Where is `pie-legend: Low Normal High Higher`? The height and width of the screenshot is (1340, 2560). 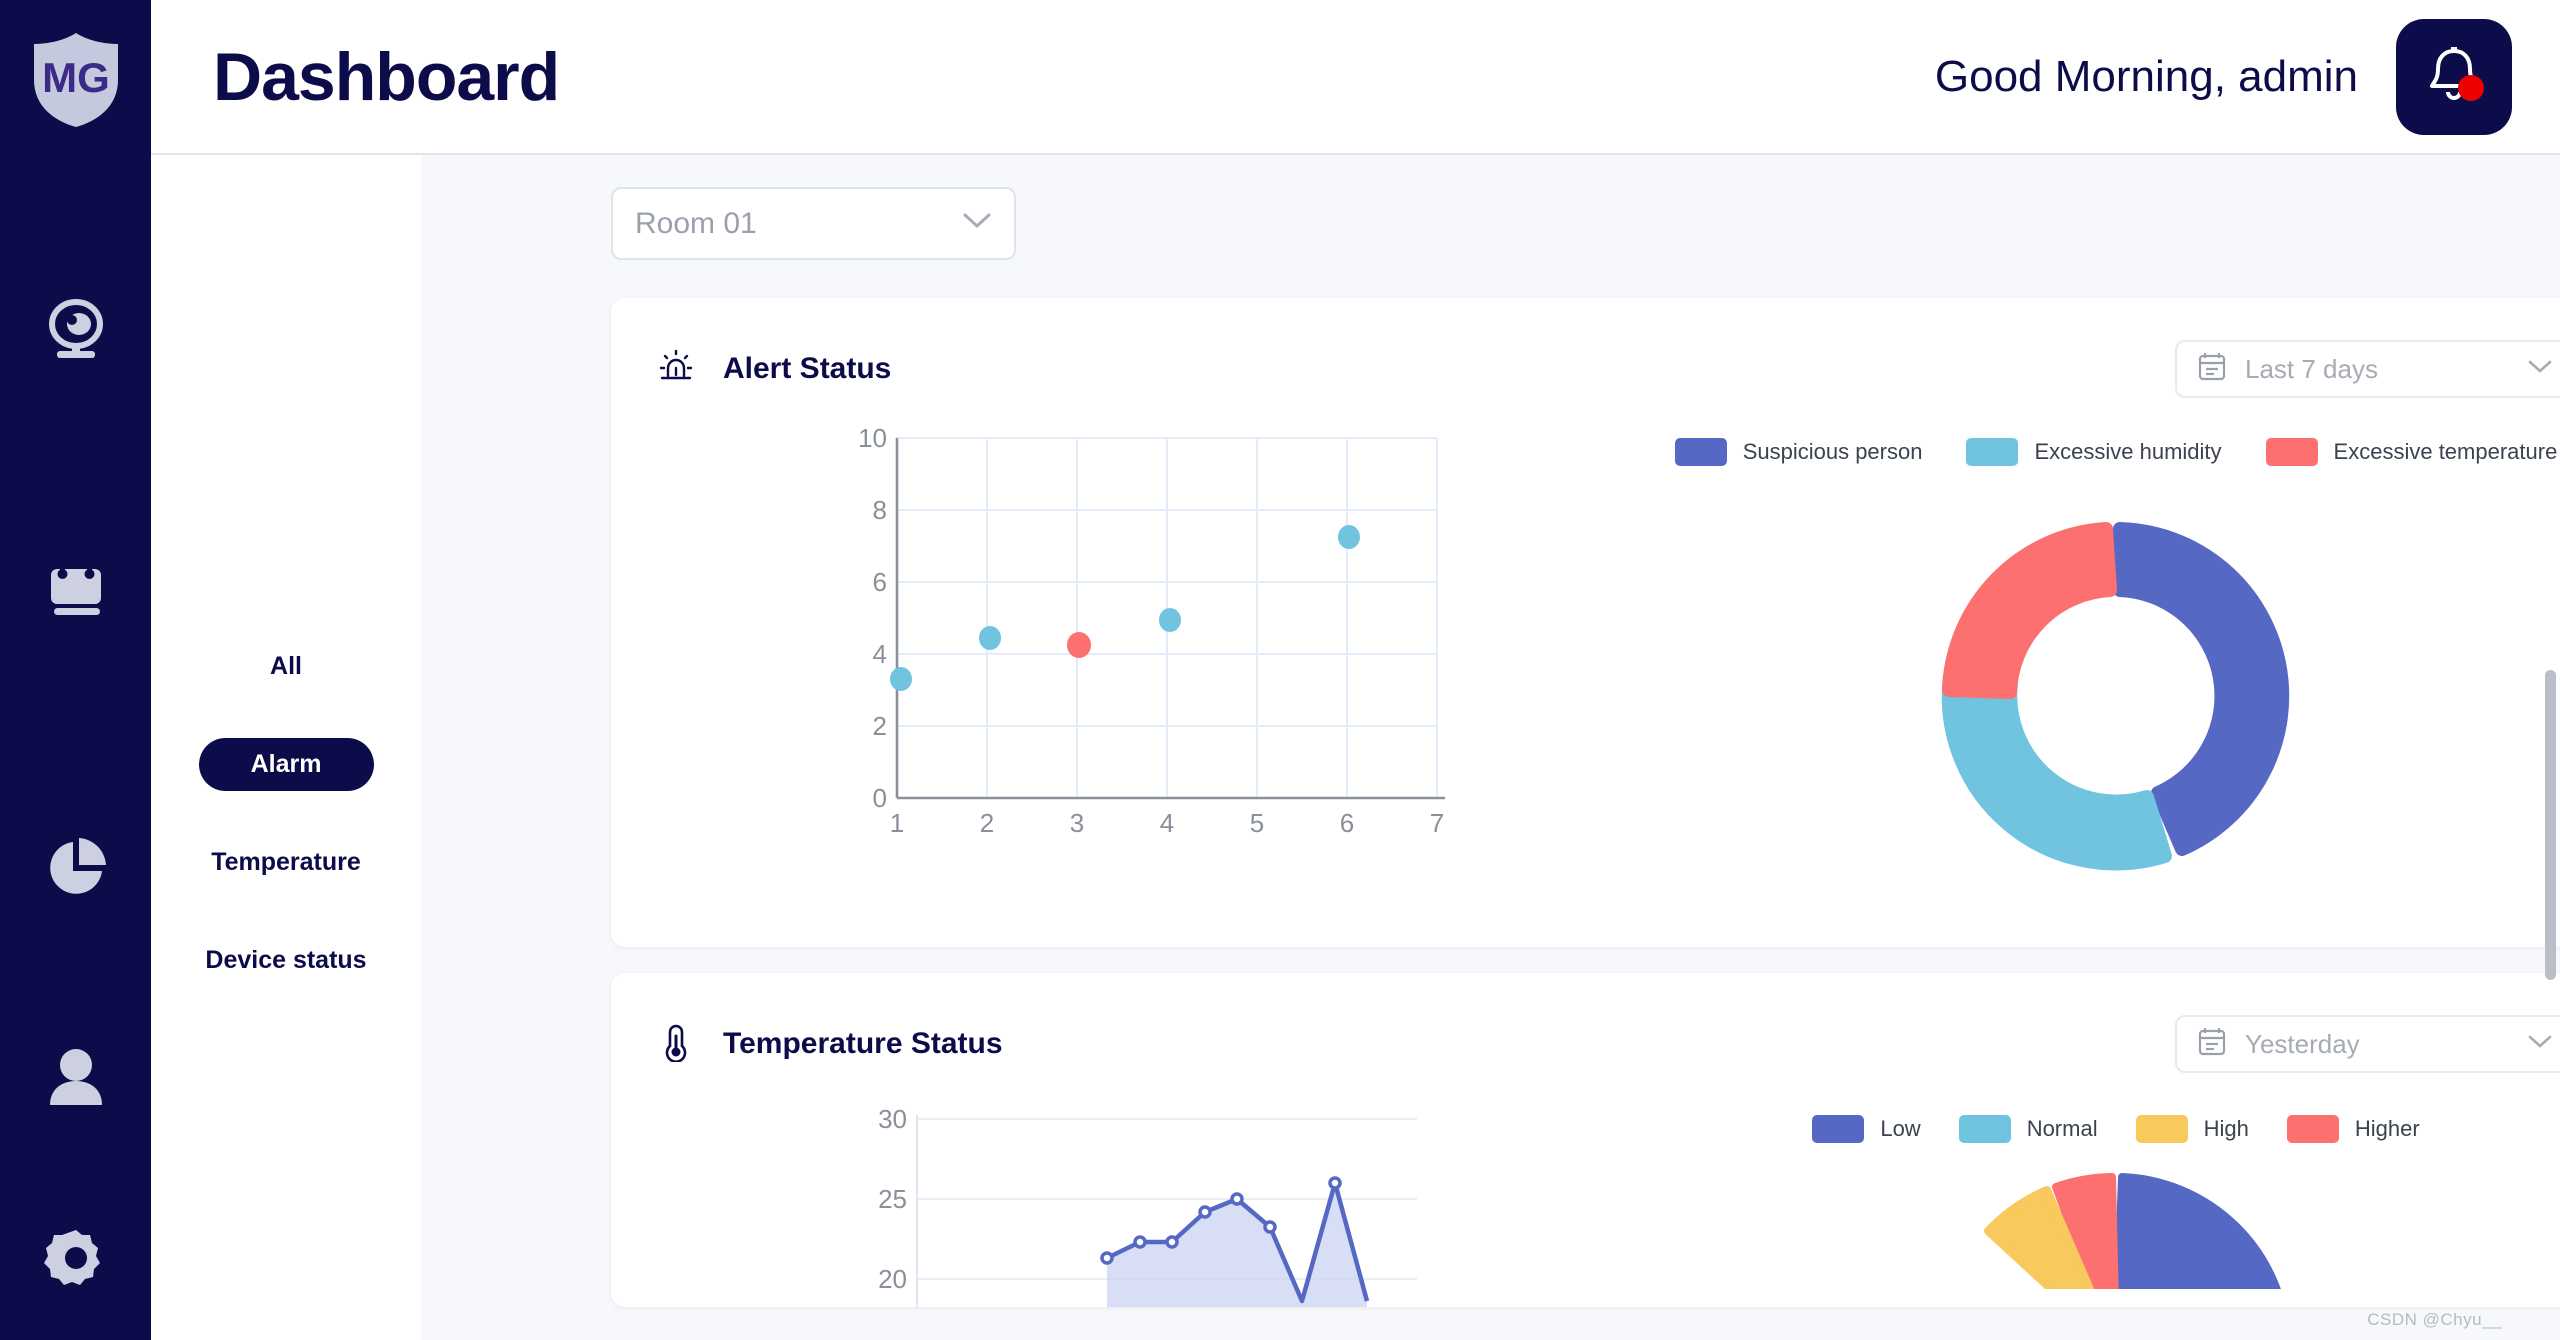 pie-legend: Low Normal High Higher is located at coordinates (2116, 1129).